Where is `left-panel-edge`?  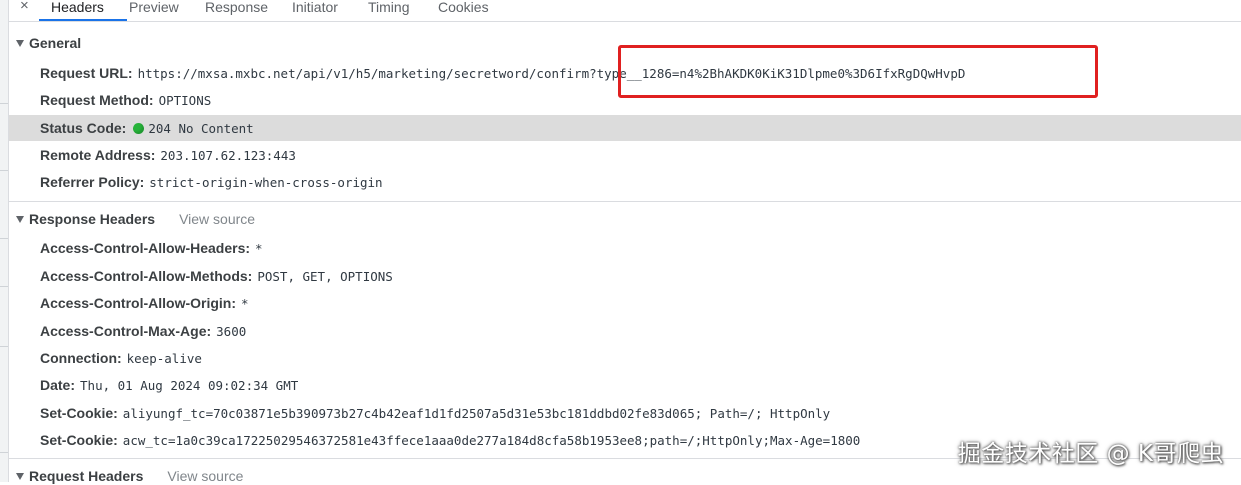
left-panel-edge is located at coordinates (4, 241).